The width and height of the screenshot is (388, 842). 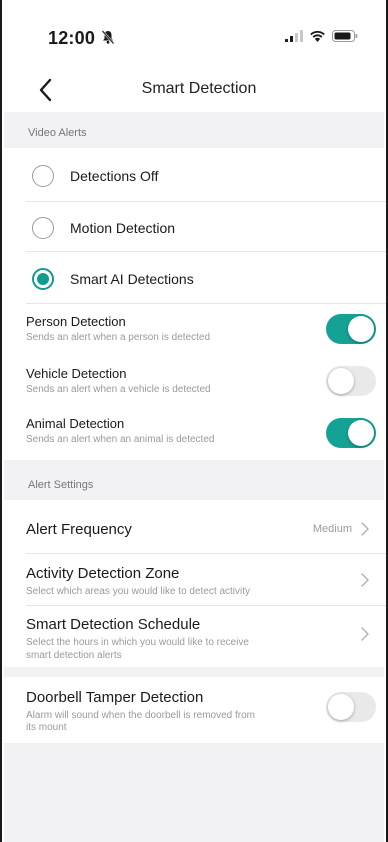 I want to click on navigation-bar: Smart Detection, so click(x=194, y=91).